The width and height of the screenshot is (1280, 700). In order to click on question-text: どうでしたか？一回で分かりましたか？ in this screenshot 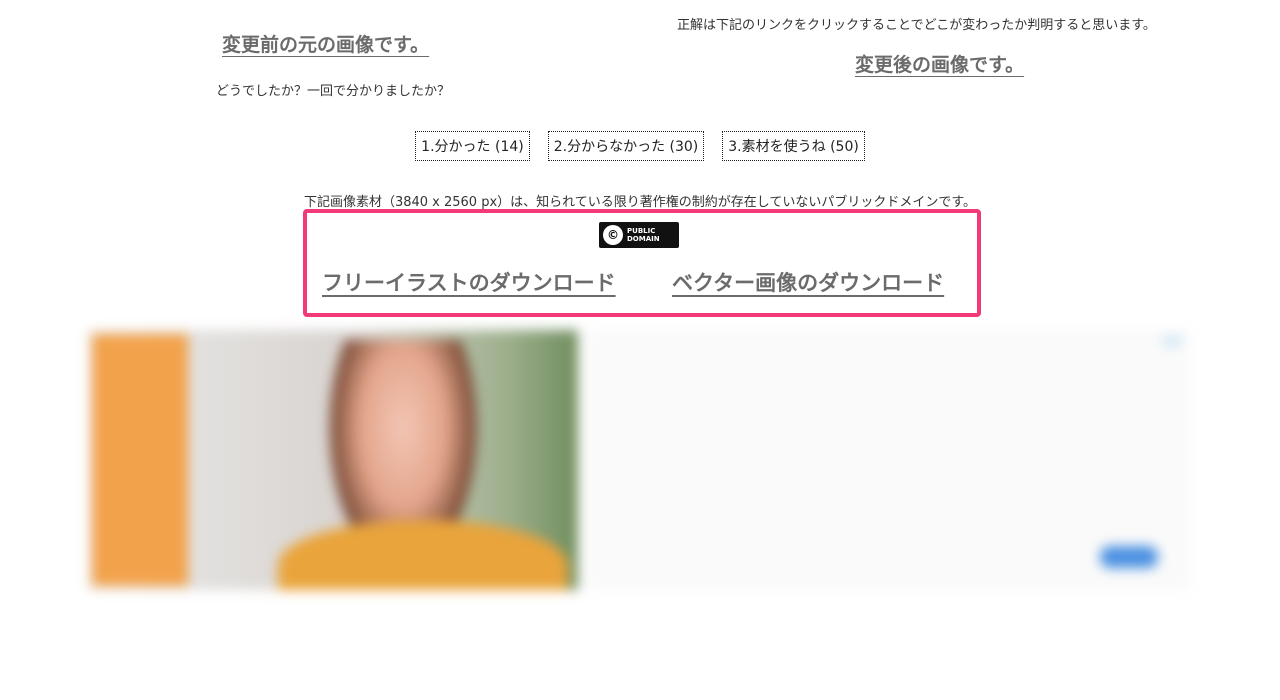, I will do `click(332, 91)`.